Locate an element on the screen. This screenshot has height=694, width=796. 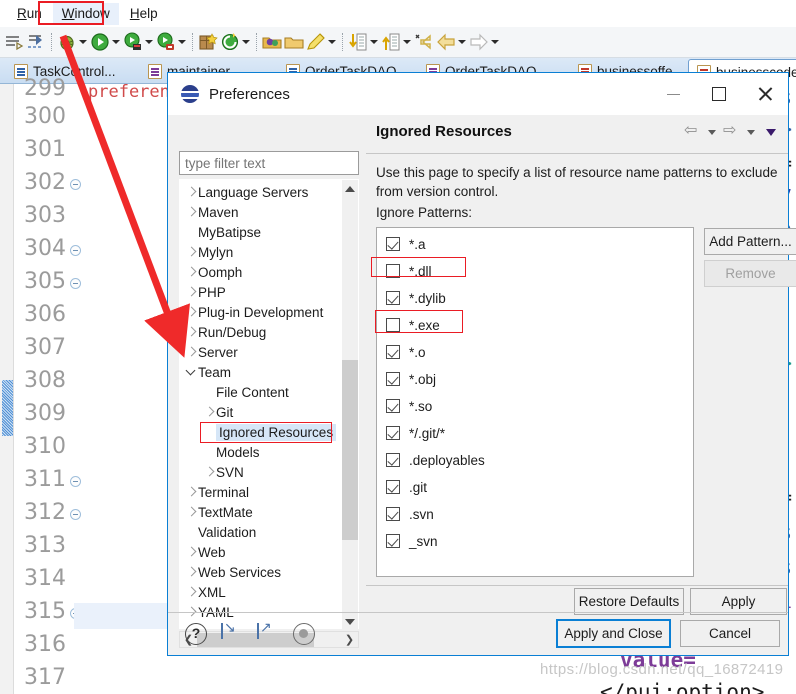
skip-breakpoints-icon is located at coordinates (14, 42).